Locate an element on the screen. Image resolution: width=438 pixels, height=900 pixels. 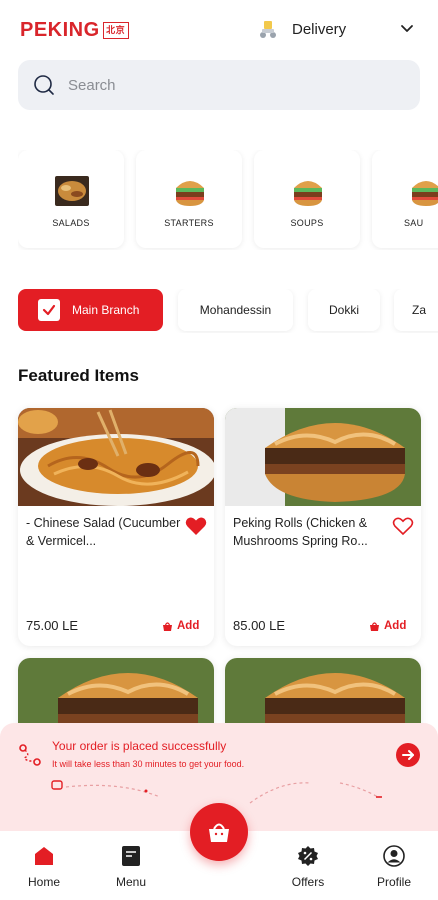
category-carousel: SALADS STARTERS SOUPS SAU is located at coordinates (228, 200).